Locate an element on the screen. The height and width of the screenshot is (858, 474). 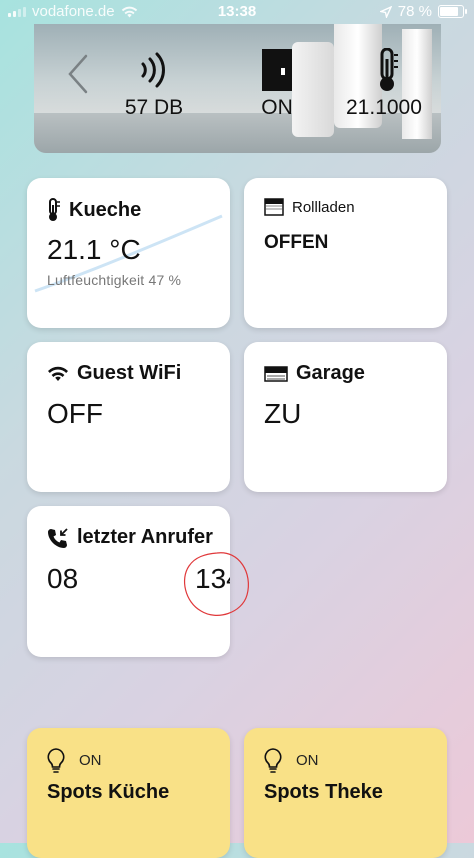
temperature-value: 21.1000 is located at coordinates (384, 107).